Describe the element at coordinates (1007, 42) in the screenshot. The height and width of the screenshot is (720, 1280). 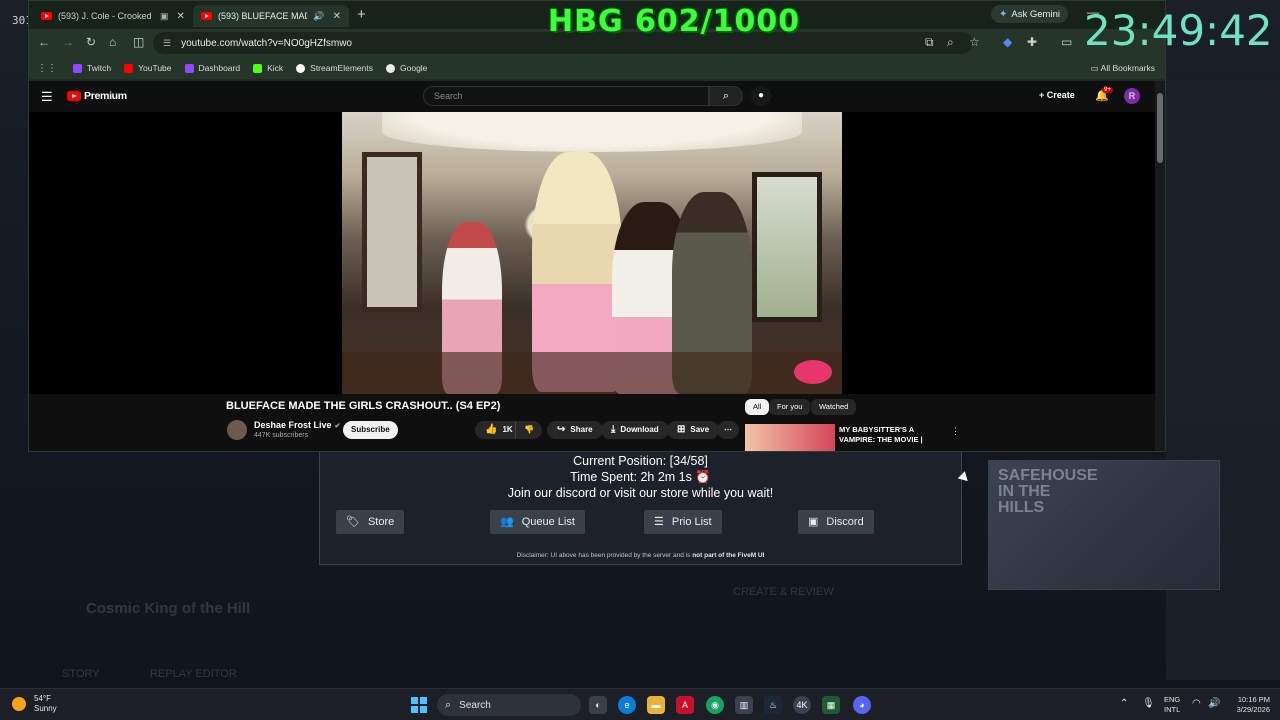
I see `extension-shield-icon: ◆` at that location.